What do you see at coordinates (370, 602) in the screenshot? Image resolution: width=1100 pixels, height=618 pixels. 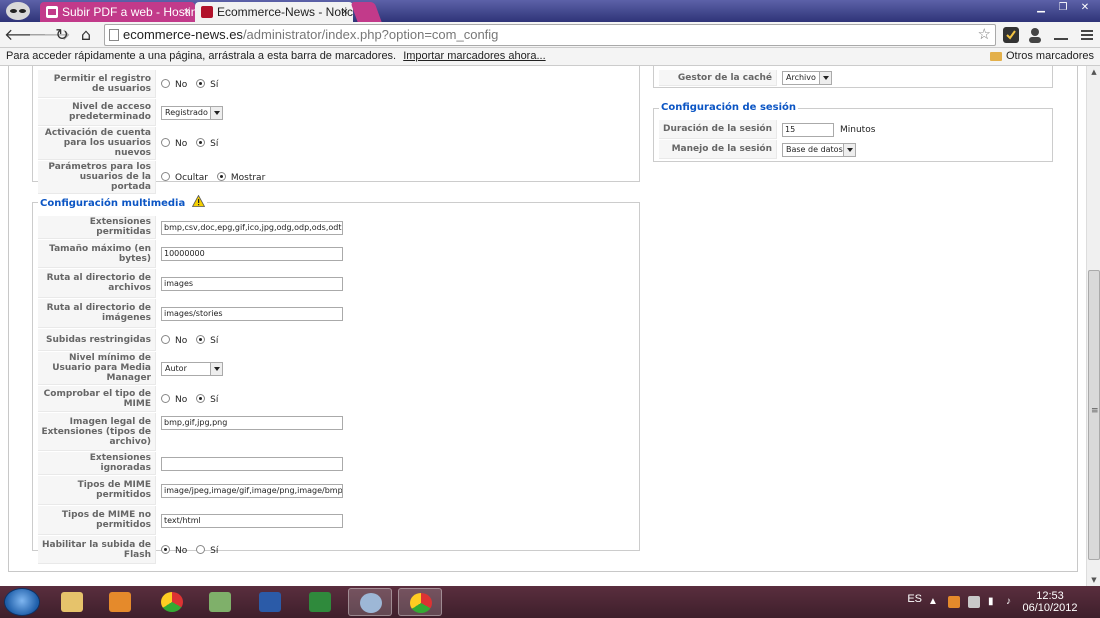 I see `taskbar-mail` at bounding box center [370, 602].